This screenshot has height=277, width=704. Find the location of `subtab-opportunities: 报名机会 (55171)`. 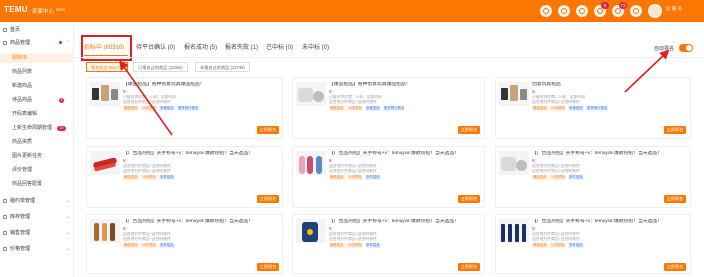

subtab-opportunities: 报名机会 (55171) is located at coordinates (107, 67).